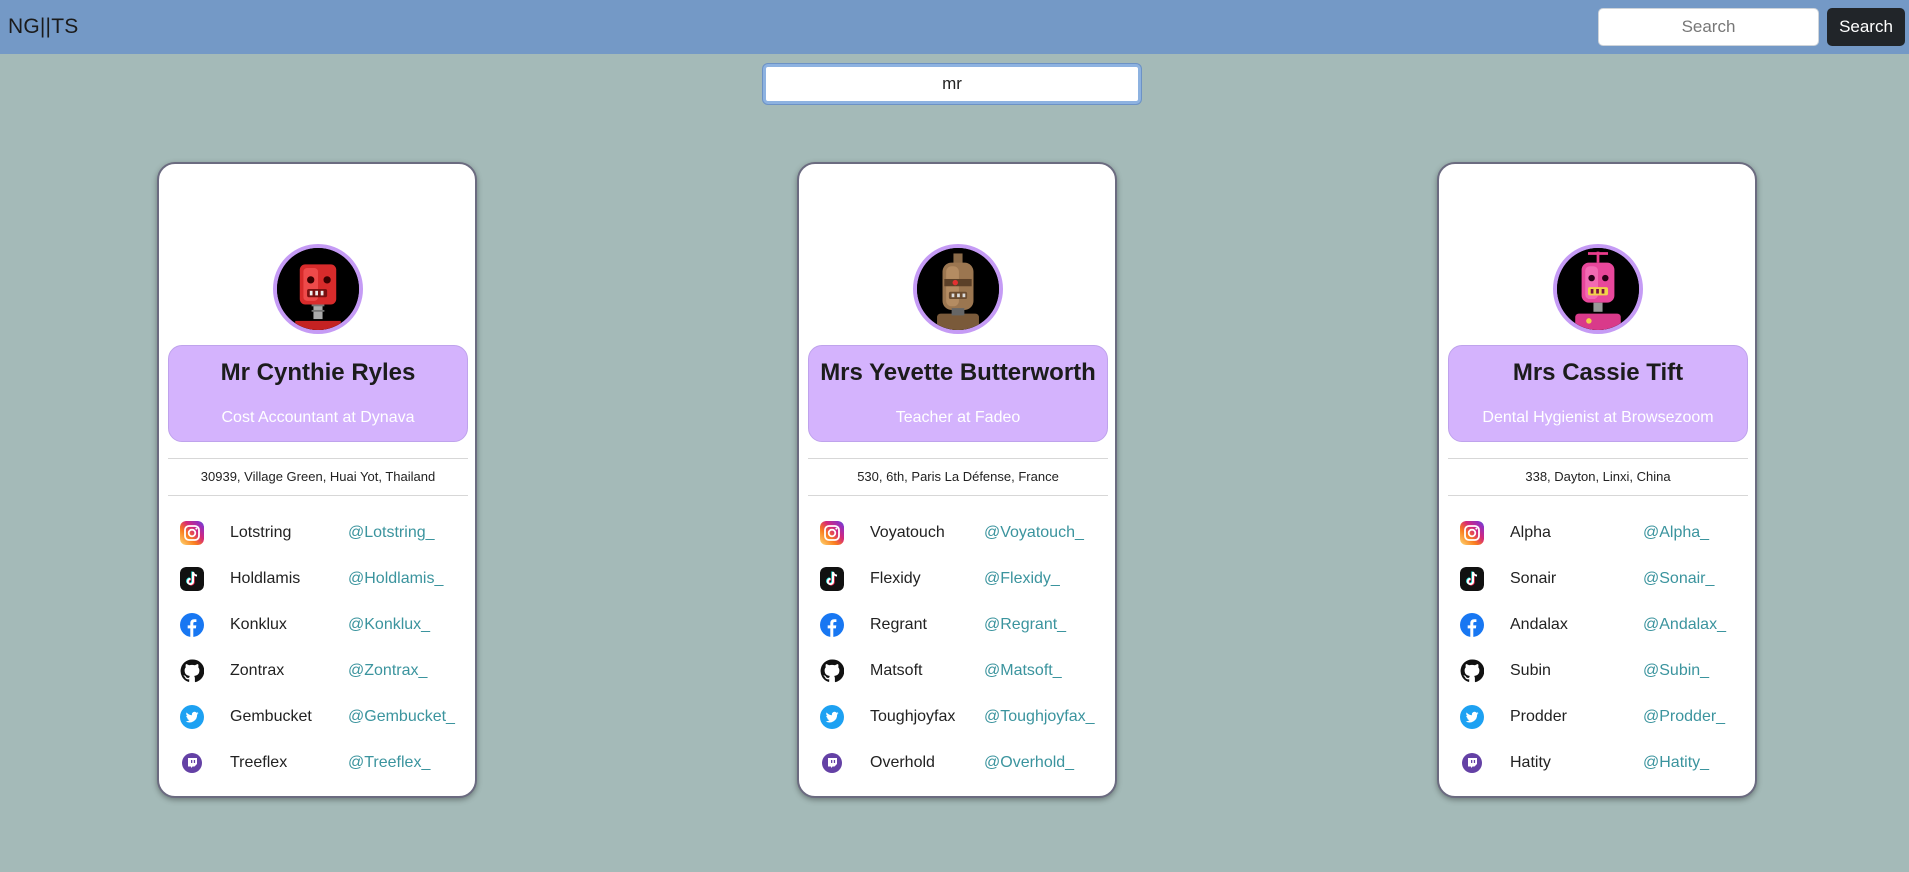 The width and height of the screenshot is (1909, 872). I want to click on social-row: Overhold @Overhold_, so click(957, 763).